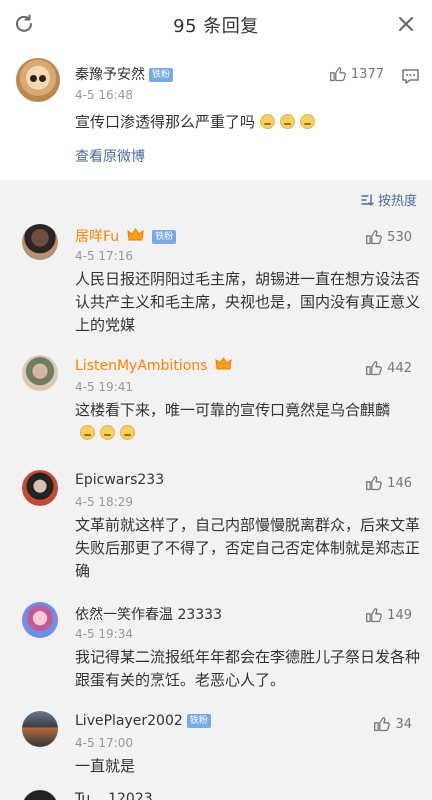 Image resolution: width=432 pixels, height=800 pixels. I want to click on view-original-link: 查看原微博, so click(110, 156).